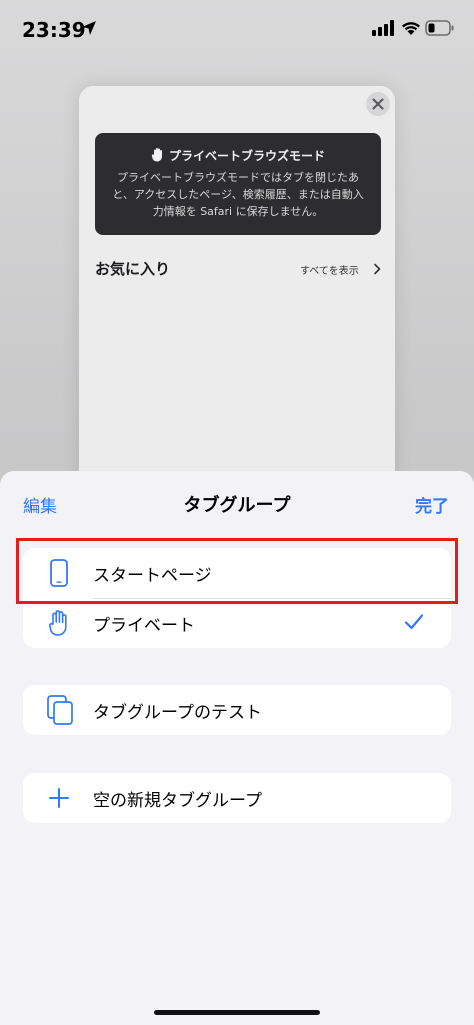  What do you see at coordinates (177, 713) in the screenshot?
I see `tab-group-label: タブグループのテスト` at bounding box center [177, 713].